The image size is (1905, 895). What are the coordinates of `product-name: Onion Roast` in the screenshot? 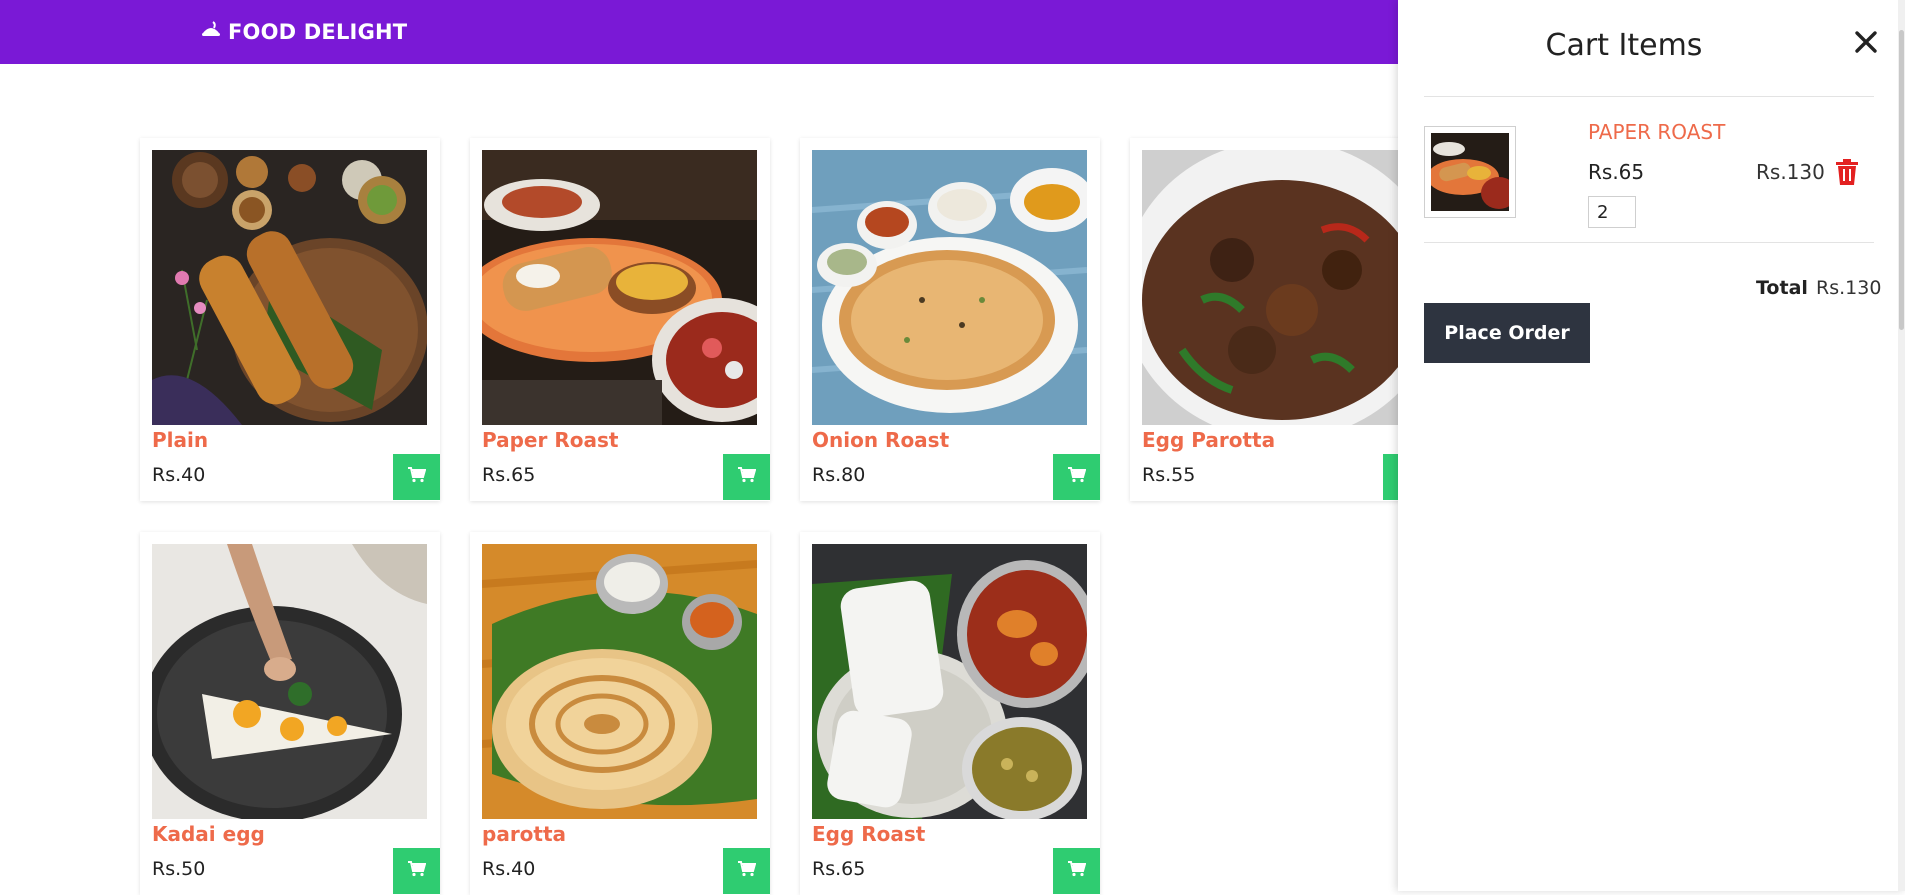 It's located at (881, 440).